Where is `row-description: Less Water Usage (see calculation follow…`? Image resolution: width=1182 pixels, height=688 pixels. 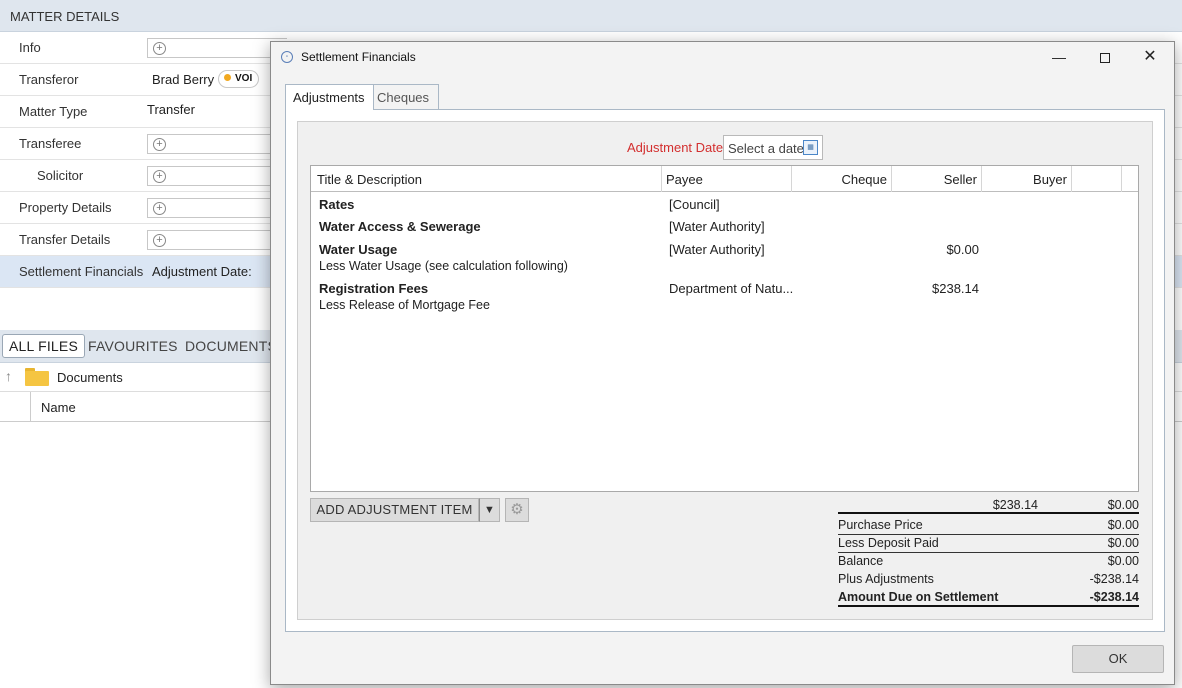 row-description: Less Water Usage (see calculation follow… is located at coordinates (443, 266).